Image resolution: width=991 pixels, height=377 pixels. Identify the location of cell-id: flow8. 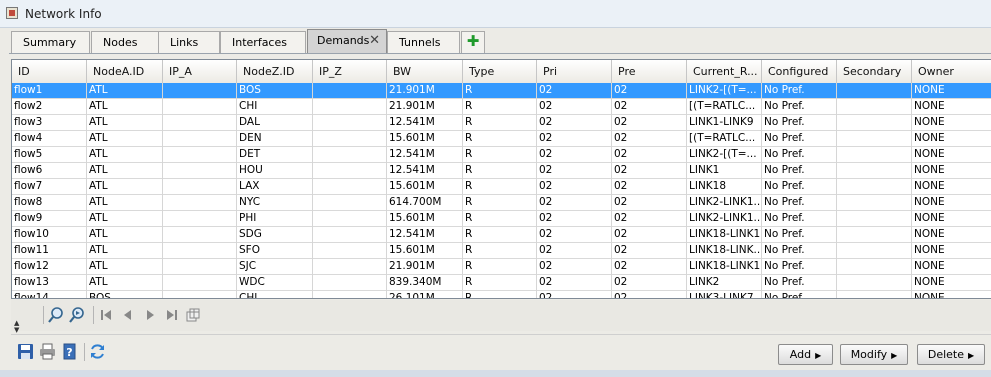
(49, 203).